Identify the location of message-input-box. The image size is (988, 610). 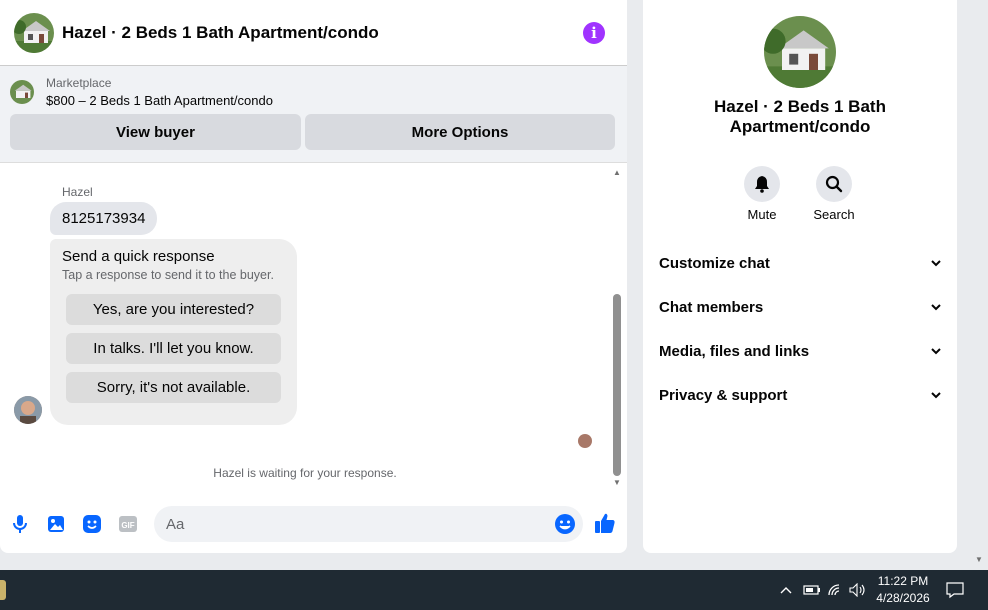
(368, 524).